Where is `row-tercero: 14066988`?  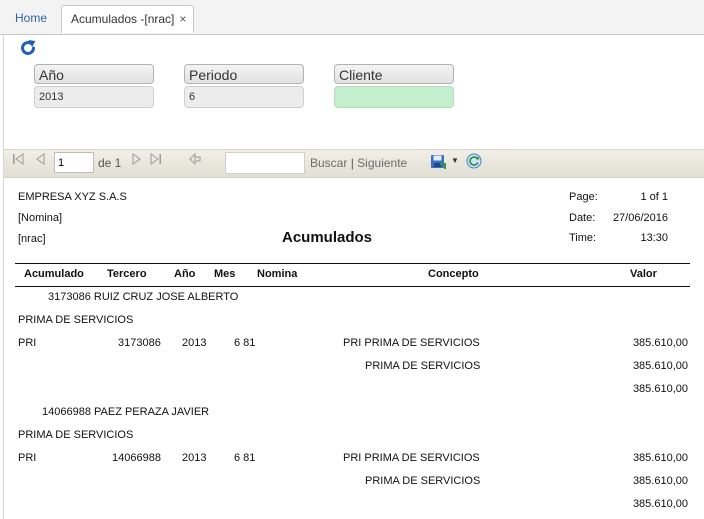
row-tercero: 14066988 is located at coordinates (136, 458).